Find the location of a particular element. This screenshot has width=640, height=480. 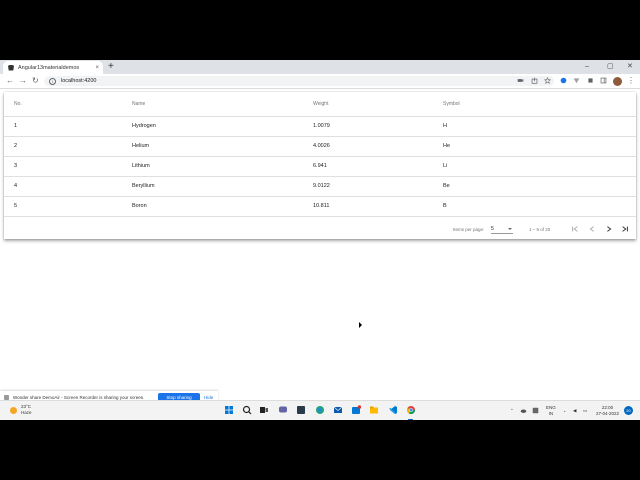

tab-close-icon: × is located at coordinates (97, 68).